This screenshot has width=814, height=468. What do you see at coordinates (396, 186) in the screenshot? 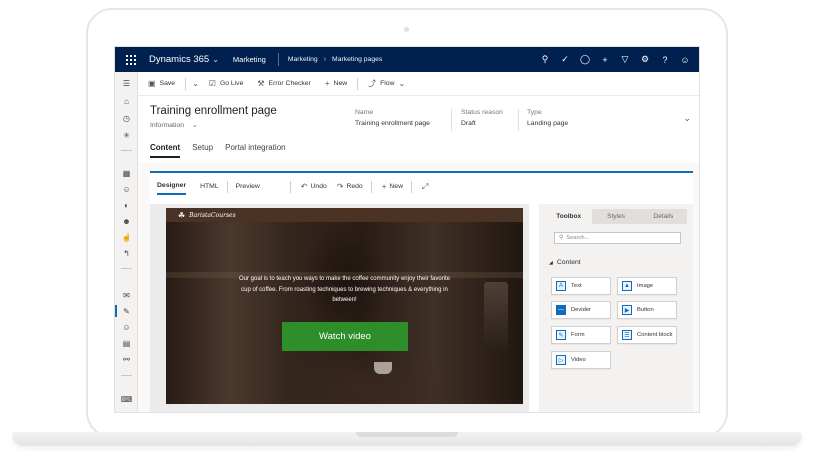
I see `designer-new-label: New` at bounding box center [396, 186].